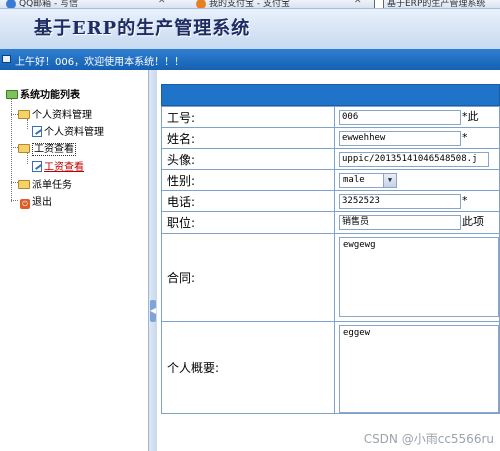  Describe the element at coordinates (250, 59) in the screenshot. I see `welcome-bar: 上午好！006，欢迎使用本系统！！！` at that location.